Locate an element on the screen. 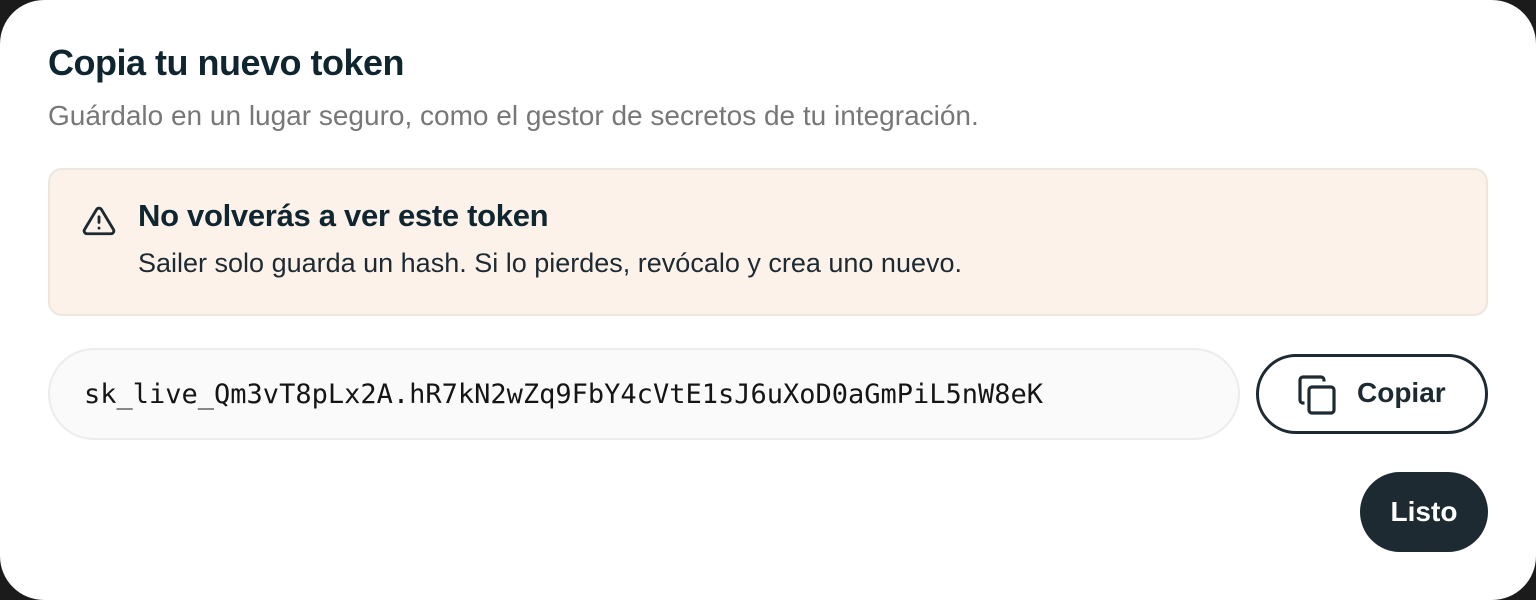 The width and height of the screenshot is (1536, 600). warning-triangle-icon is located at coordinates (99, 221).